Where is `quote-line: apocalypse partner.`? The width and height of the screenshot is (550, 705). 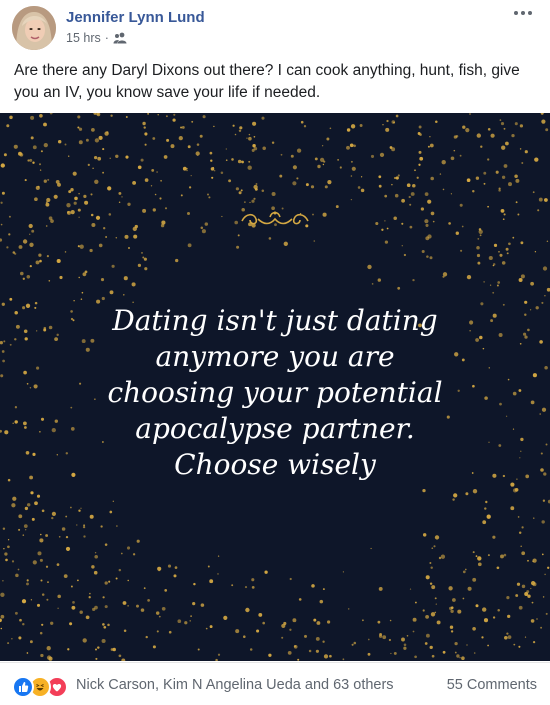
quote-line: apocalypse partner. is located at coordinates (275, 428).